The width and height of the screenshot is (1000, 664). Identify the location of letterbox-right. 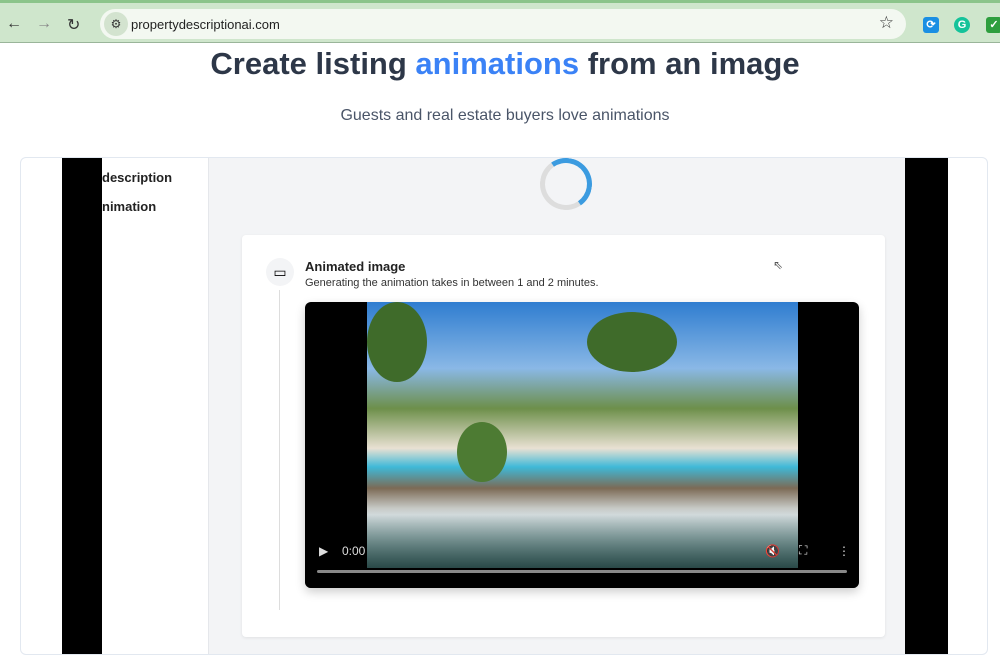
(926, 406).